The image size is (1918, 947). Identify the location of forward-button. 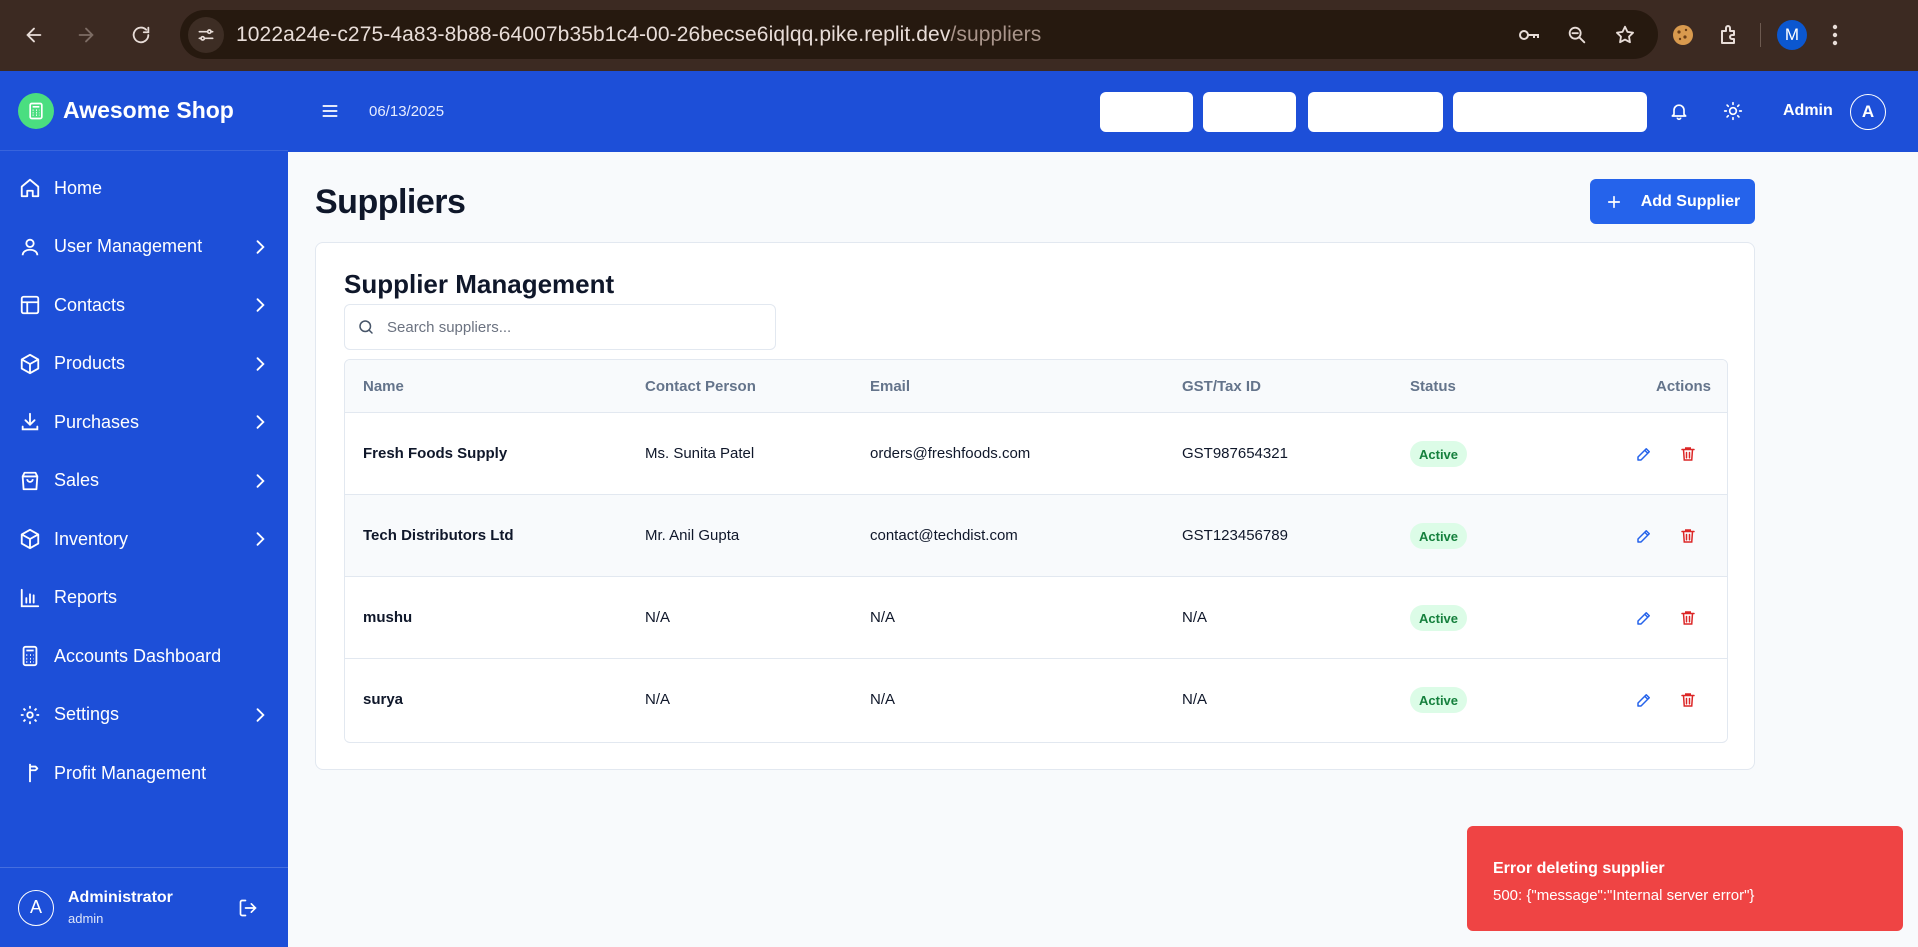
(86, 35).